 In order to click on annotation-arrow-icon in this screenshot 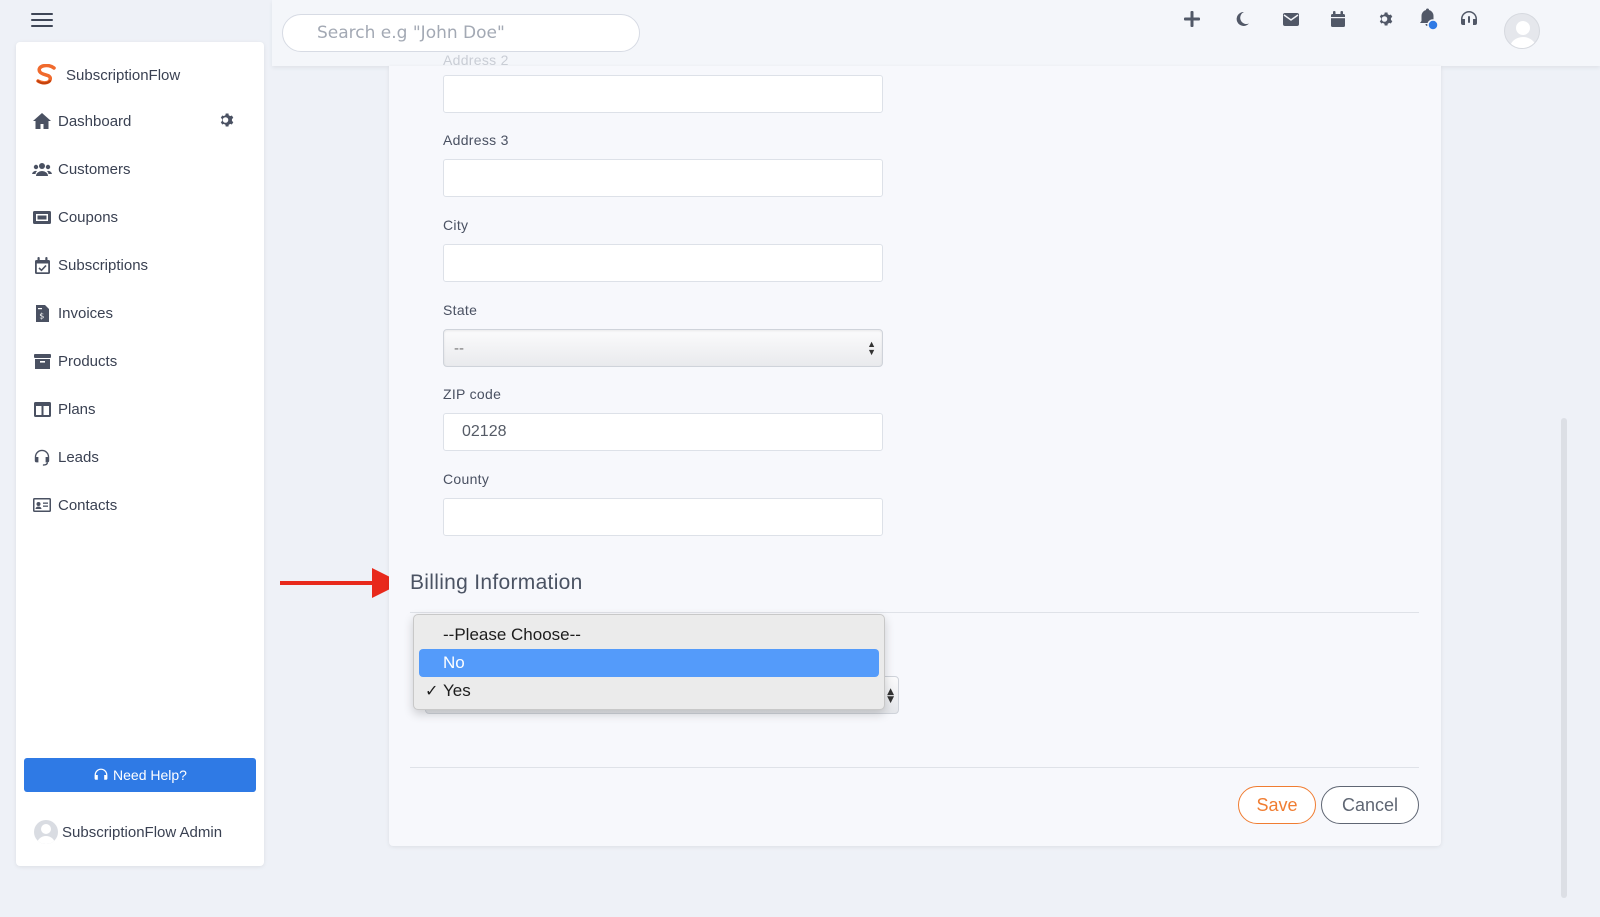, I will do `click(341, 583)`.